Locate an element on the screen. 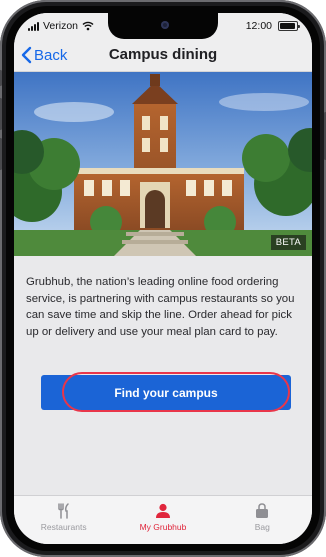  fork-knife-icon is located at coordinates (63, 511).